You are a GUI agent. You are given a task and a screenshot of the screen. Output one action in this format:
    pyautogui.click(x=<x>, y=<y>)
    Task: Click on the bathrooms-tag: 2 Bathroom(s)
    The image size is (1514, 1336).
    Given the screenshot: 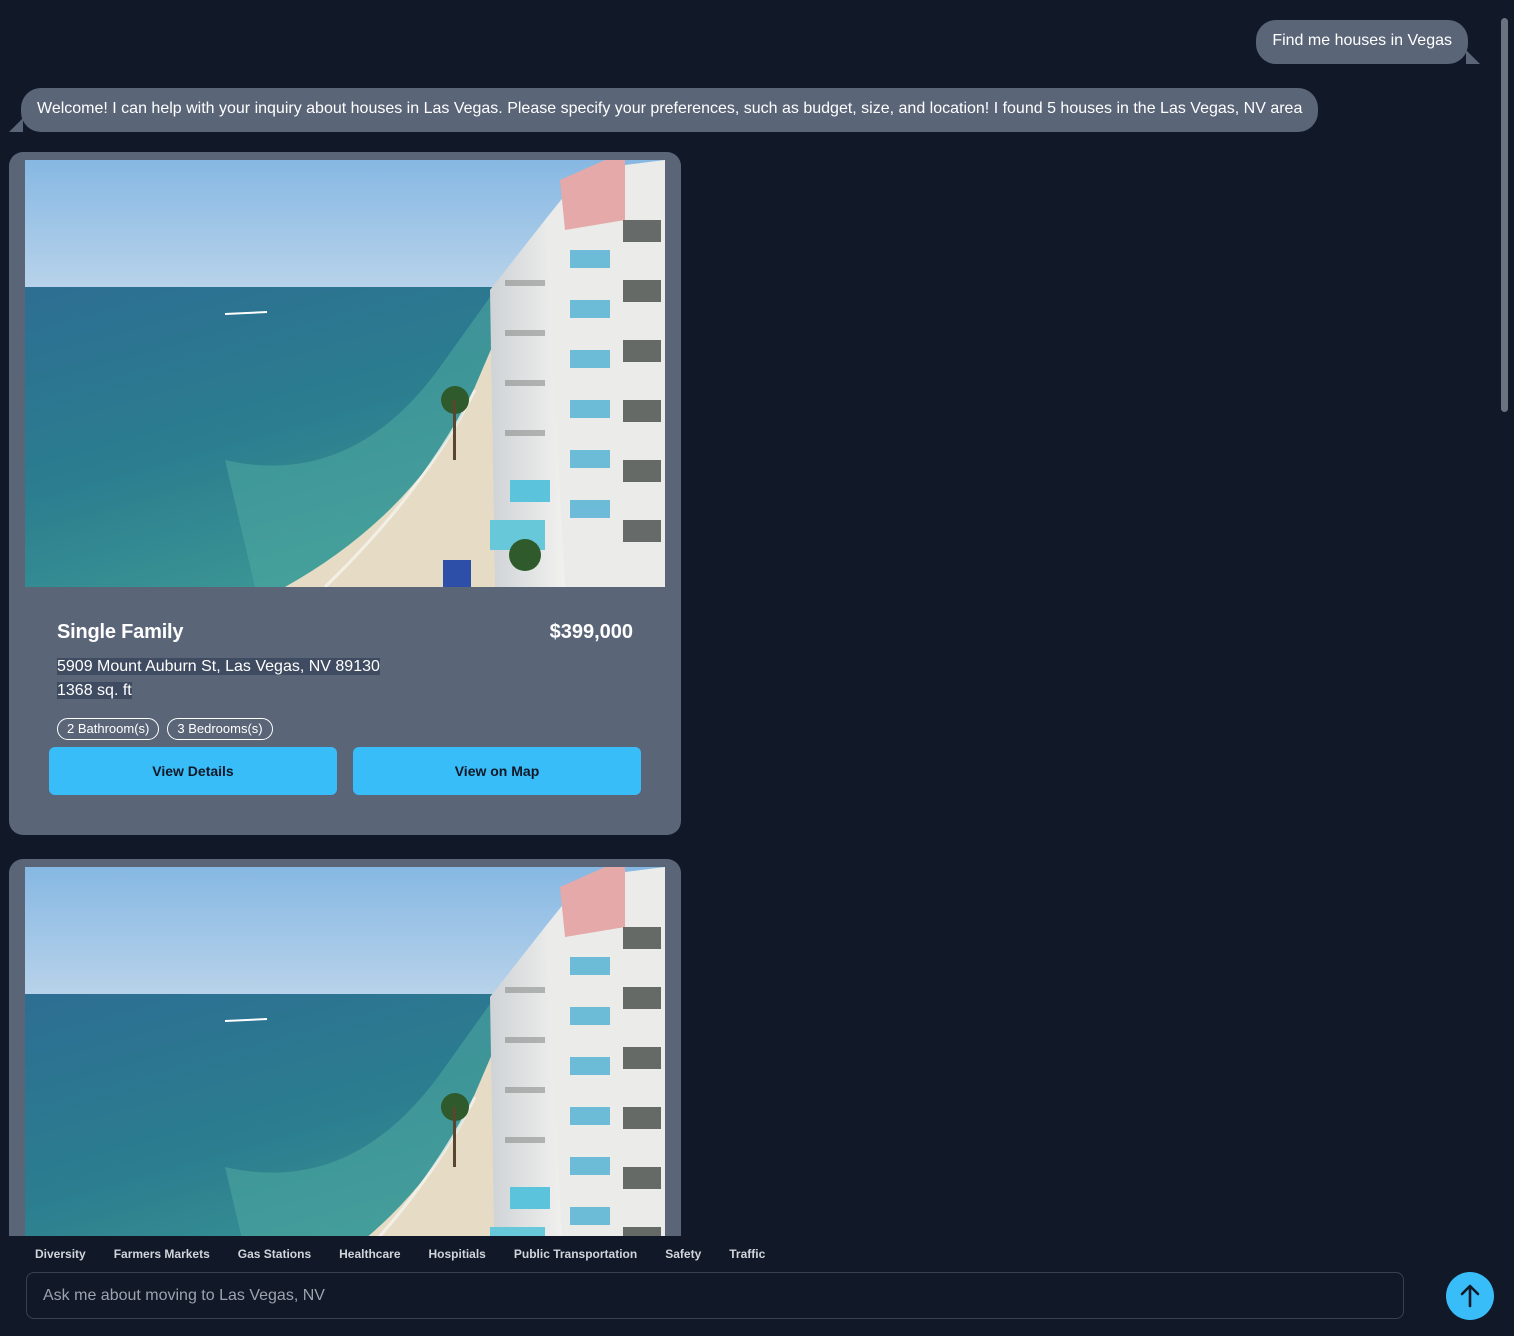 What is the action you would take?
    pyautogui.click(x=108, y=729)
    